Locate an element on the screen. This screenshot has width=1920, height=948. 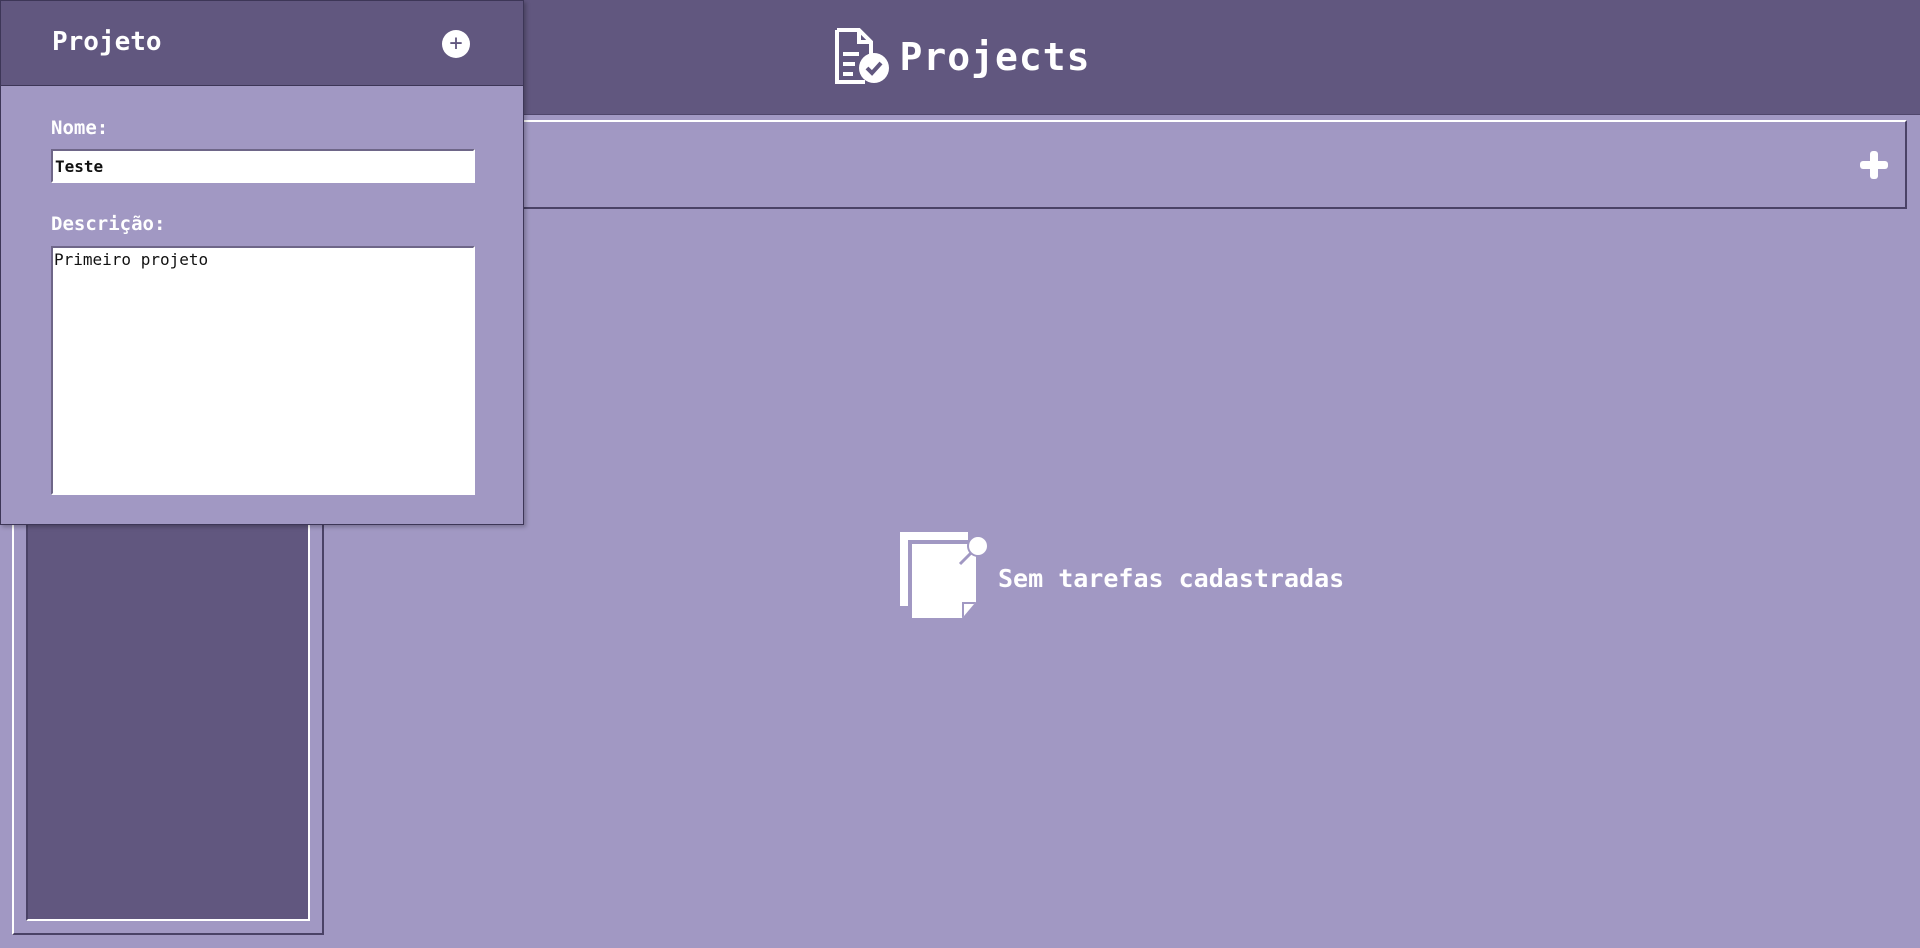
panel-header: Projeto + is located at coordinates (262, 43).